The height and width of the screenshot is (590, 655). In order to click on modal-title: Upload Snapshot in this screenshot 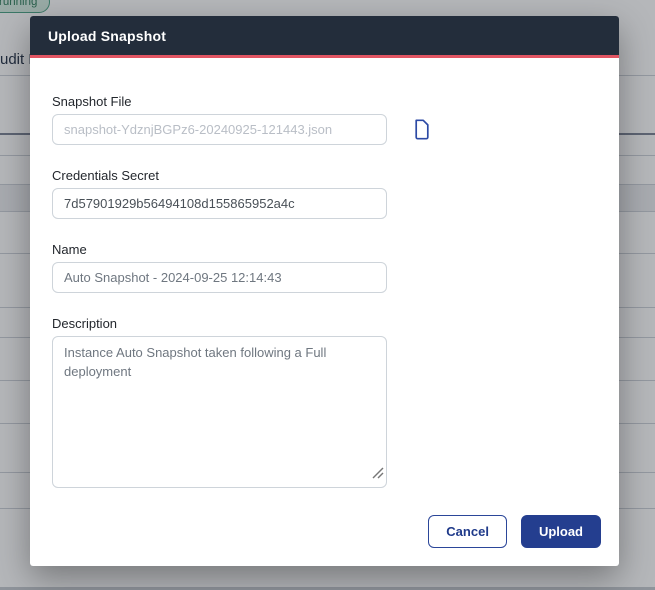, I will do `click(107, 35)`.